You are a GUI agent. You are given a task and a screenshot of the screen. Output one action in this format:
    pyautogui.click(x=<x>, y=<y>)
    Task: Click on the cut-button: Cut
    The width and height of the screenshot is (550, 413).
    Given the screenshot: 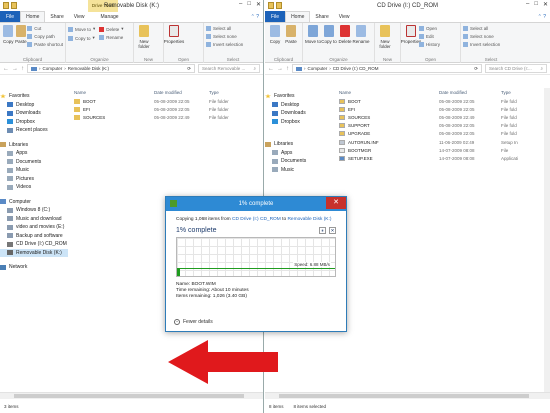 What is the action you would take?
    pyautogui.click(x=45, y=28)
    